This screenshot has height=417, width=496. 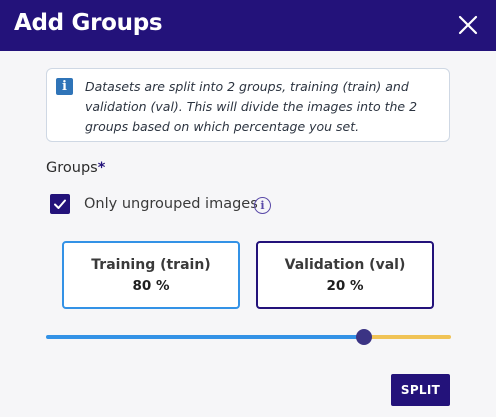 I want to click on training-percentage: 80 %, so click(x=151, y=286).